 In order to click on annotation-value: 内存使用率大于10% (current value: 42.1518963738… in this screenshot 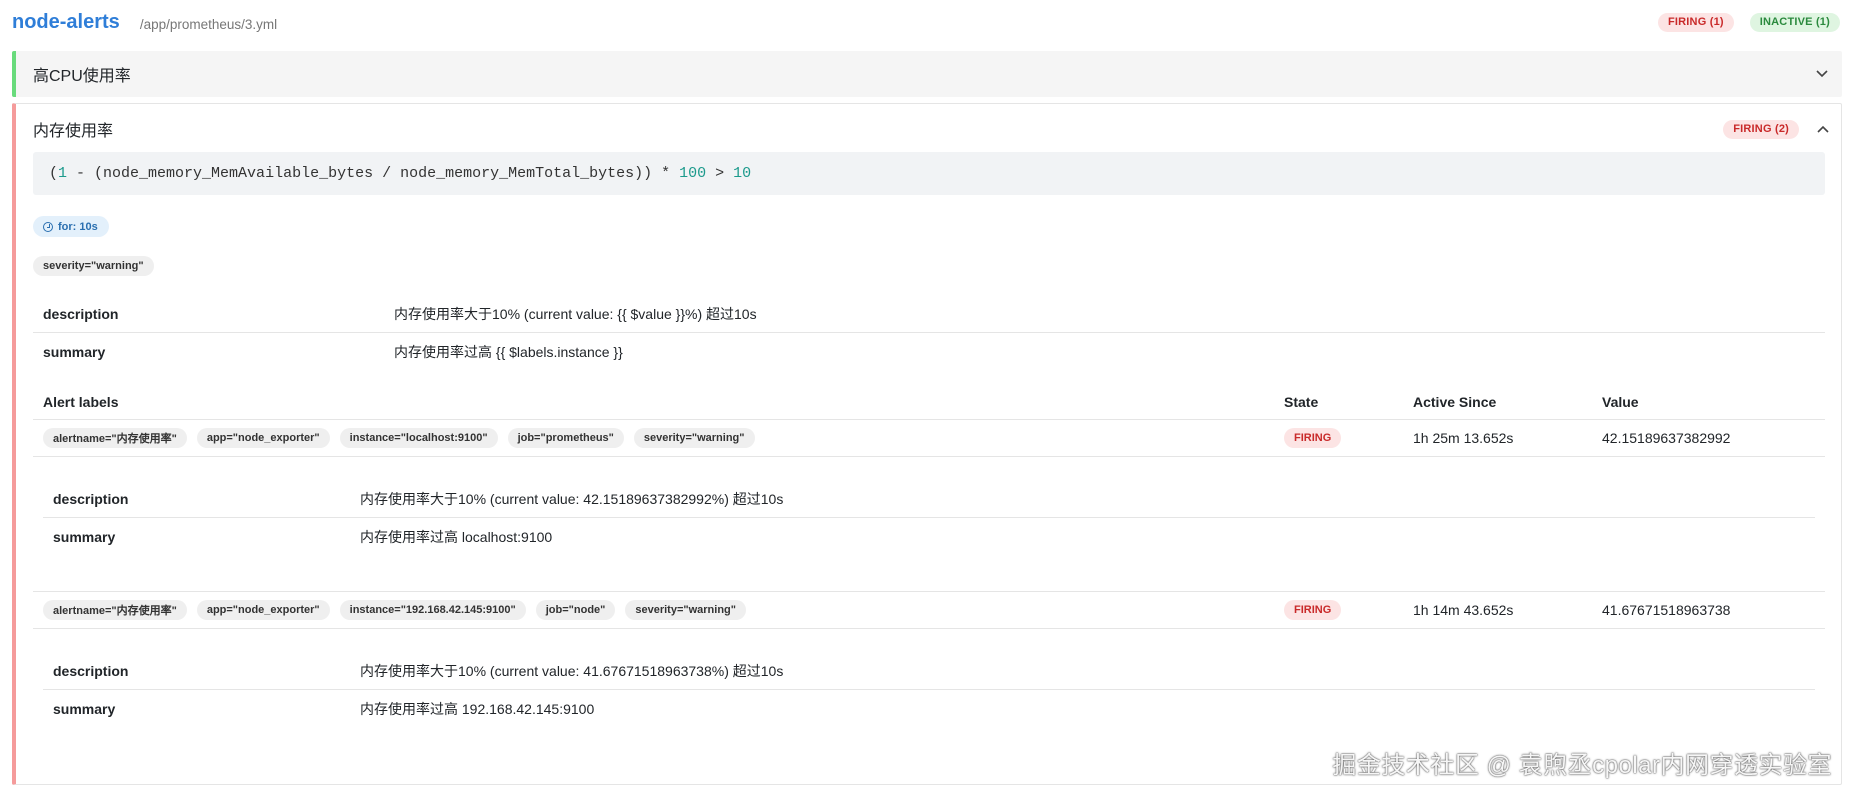, I will do `click(572, 499)`.